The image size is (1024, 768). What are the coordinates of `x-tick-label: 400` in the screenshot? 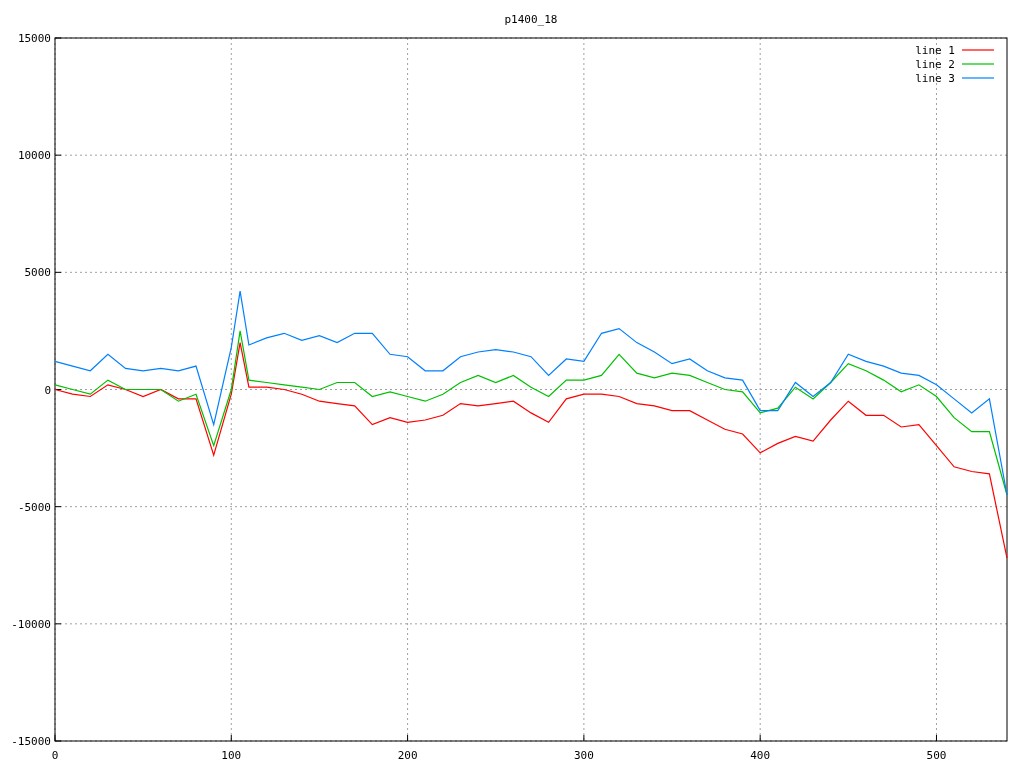 It's located at (760, 755).